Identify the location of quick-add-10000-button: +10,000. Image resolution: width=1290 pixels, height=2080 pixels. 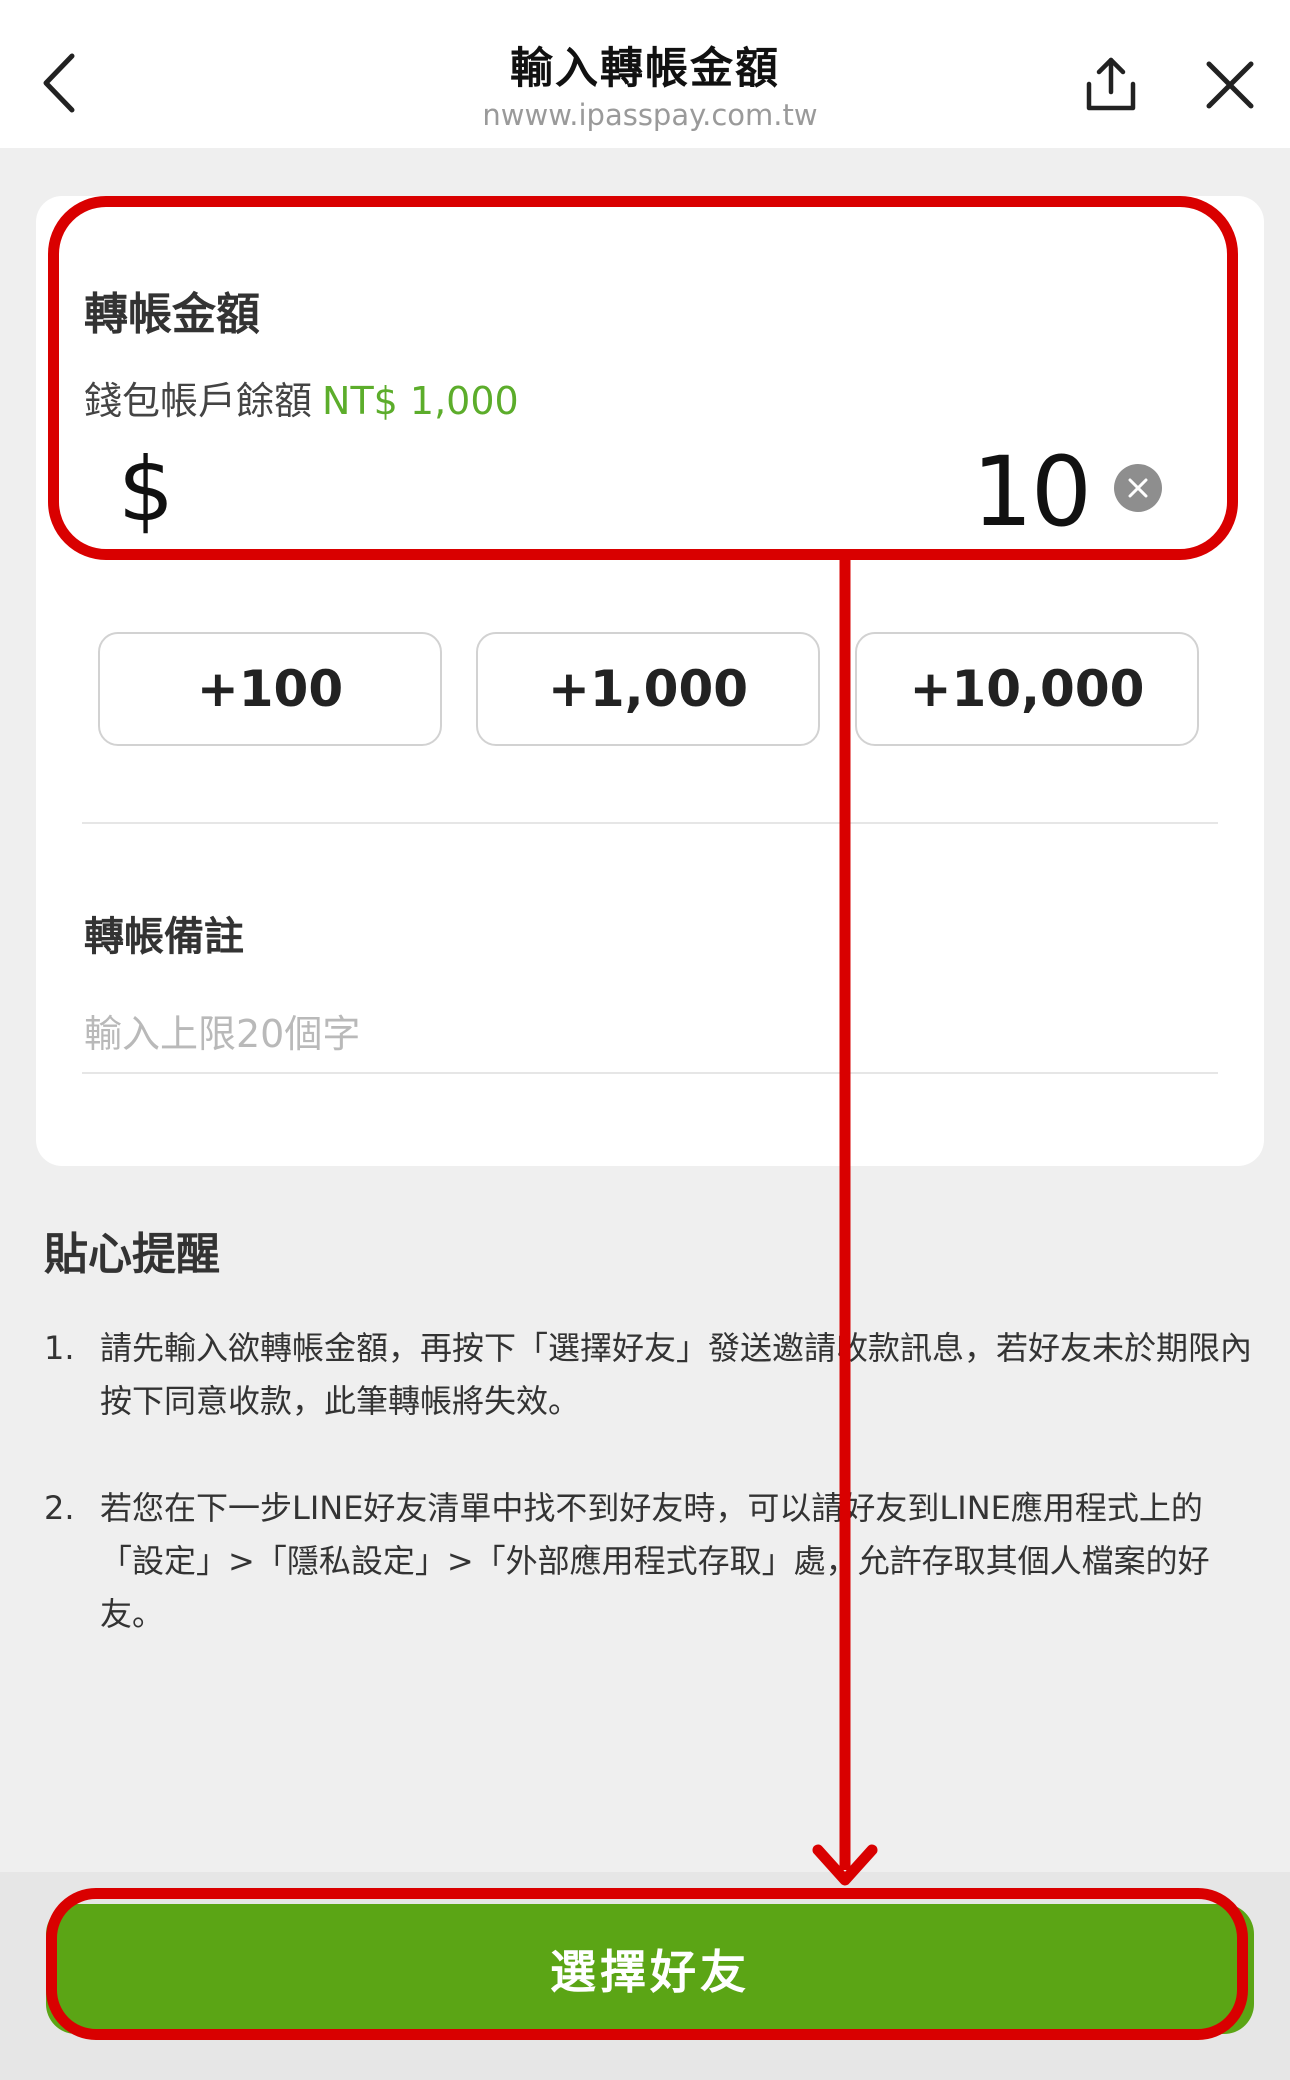
(1027, 689).